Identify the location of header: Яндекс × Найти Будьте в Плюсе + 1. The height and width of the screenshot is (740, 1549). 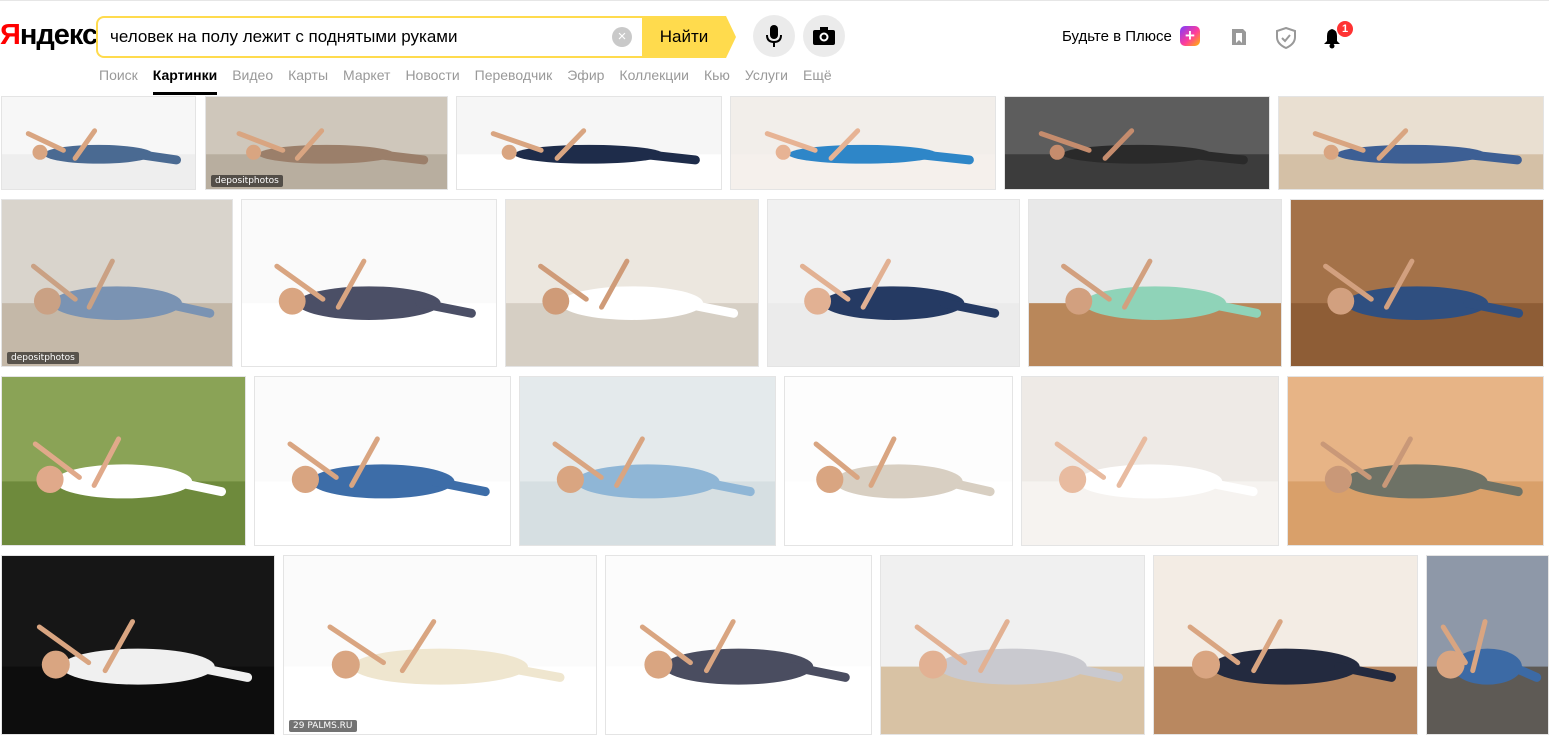
(774, 48).